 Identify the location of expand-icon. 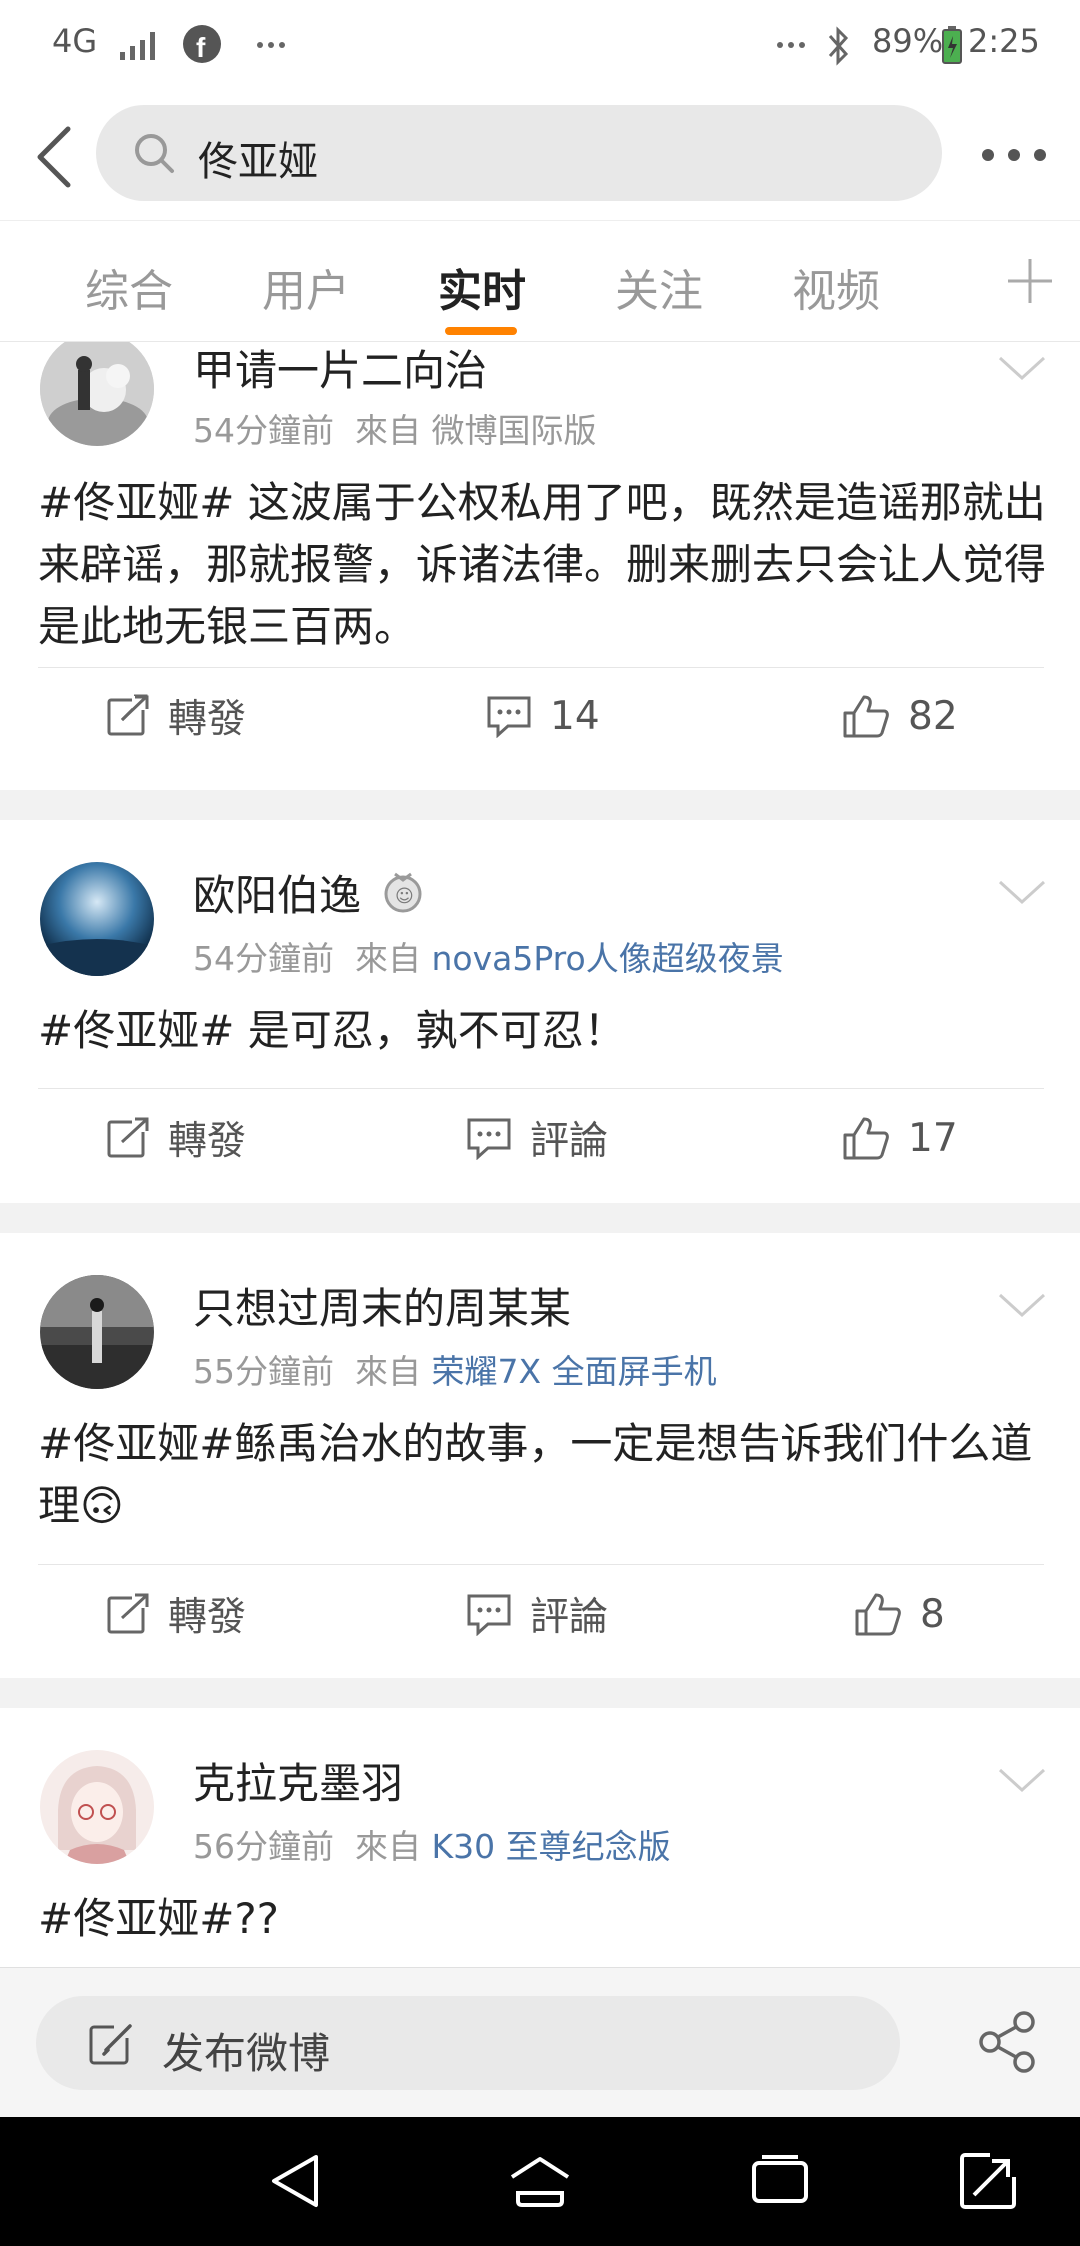
(988, 2180).